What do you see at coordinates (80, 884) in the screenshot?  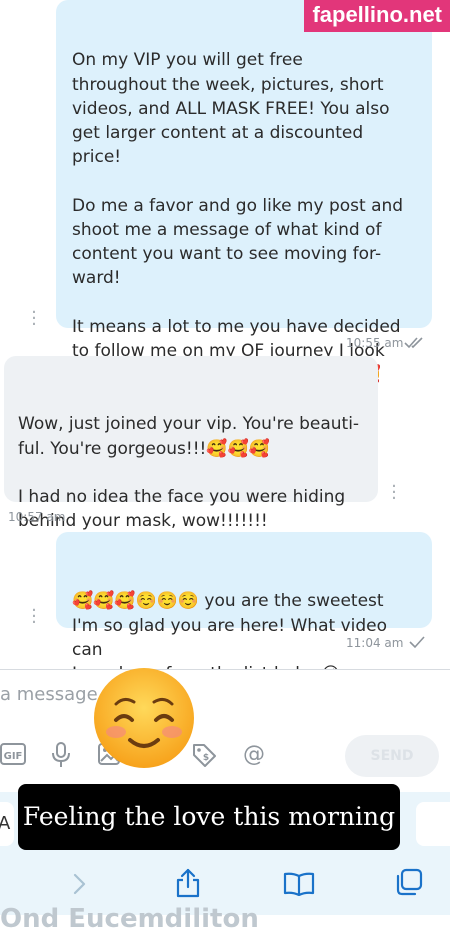 I see `forward-chevron-icon` at bounding box center [80, 884].